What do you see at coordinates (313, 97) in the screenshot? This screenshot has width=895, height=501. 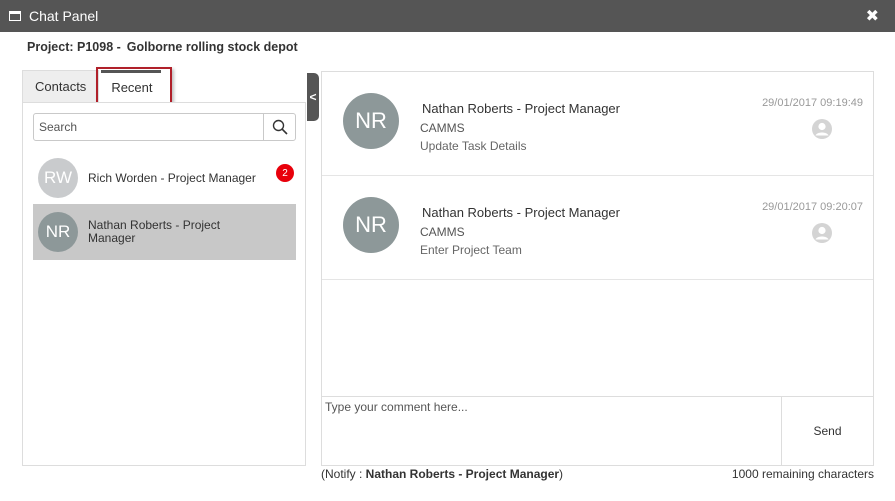 I see `collapse-panel-handle: <` at bounding box center [313, 97].